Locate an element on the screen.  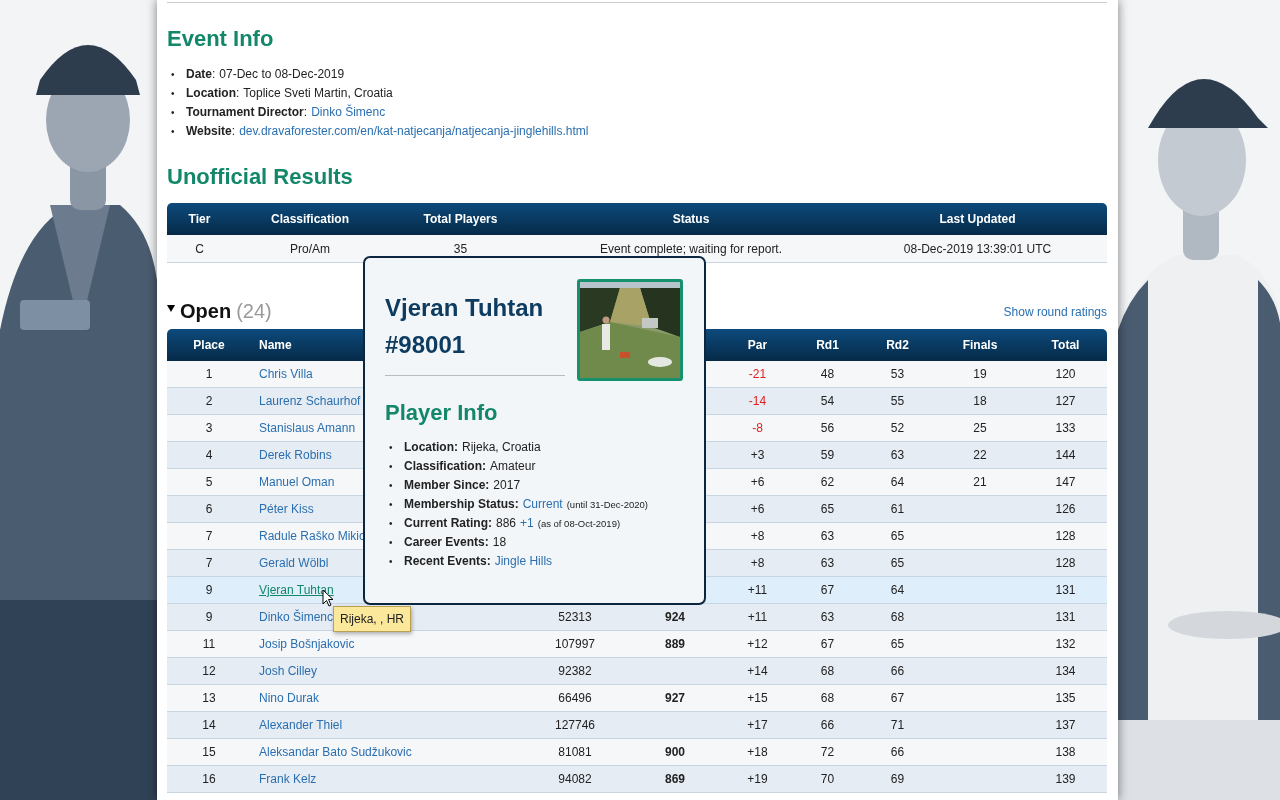
table-cell-text: Pro/Am is located at coordinates (310, 248).